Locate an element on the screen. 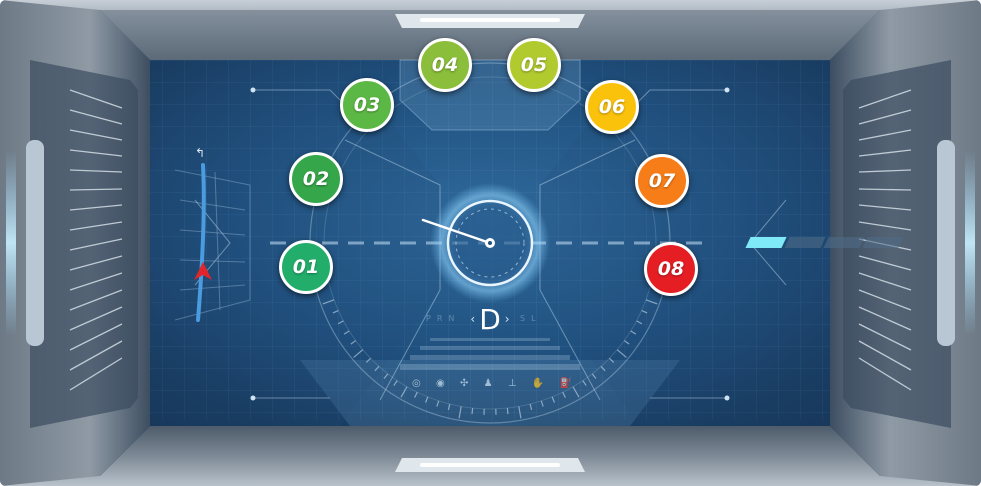  step-badge-04: 04 is located at coordinates (445, 65).